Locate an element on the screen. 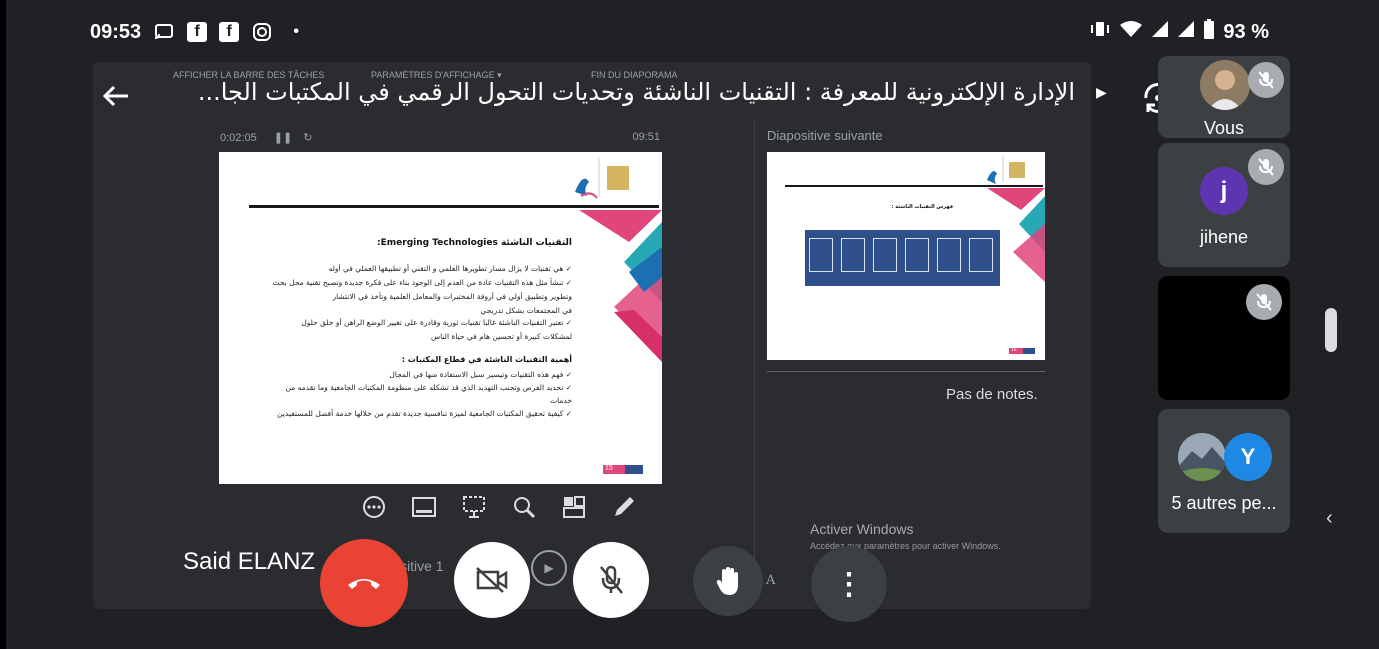 The height and width of the screenshot is (649, 1379). participant-tile-jihene: j jihene is located at coordinates (1224, 205).